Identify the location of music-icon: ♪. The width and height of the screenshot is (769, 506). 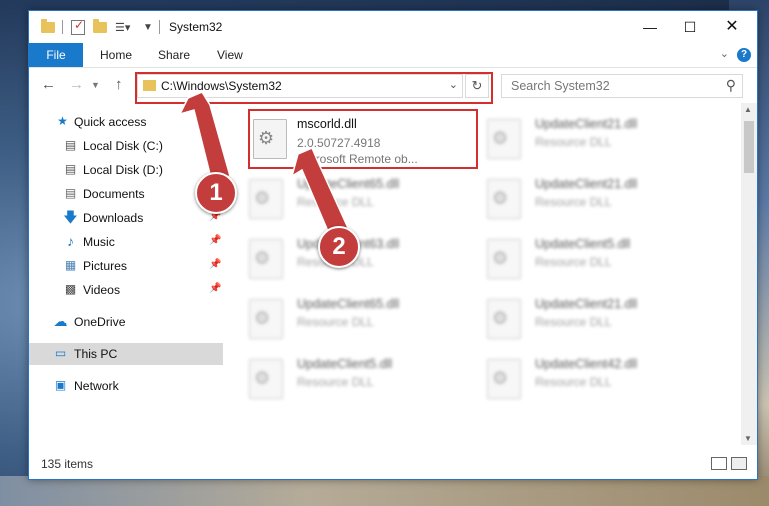
(70, 241).